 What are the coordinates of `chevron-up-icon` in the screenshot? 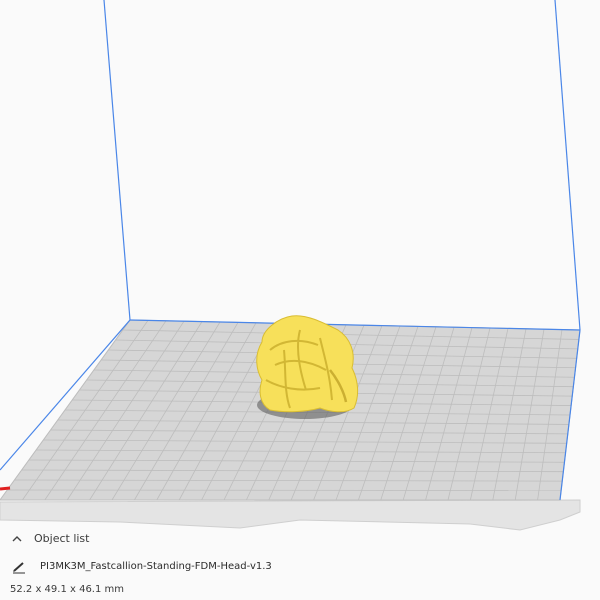 It's located at (17, 539).